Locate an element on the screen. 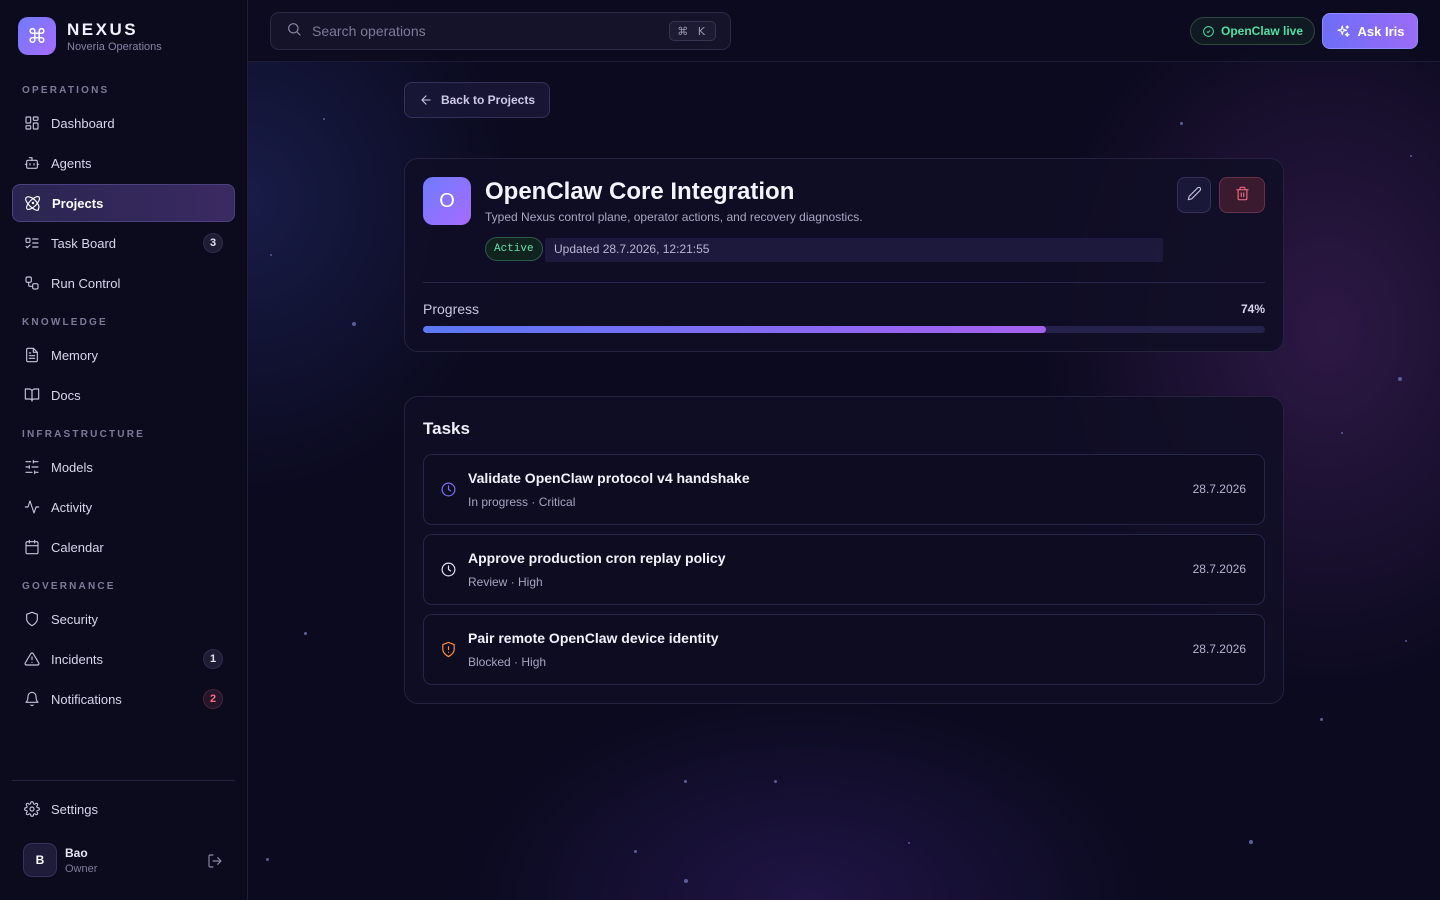 The width and height of the screenshot is (1440, 900). sidebar-item-label: Run Control is located at coordinates (86, 283).